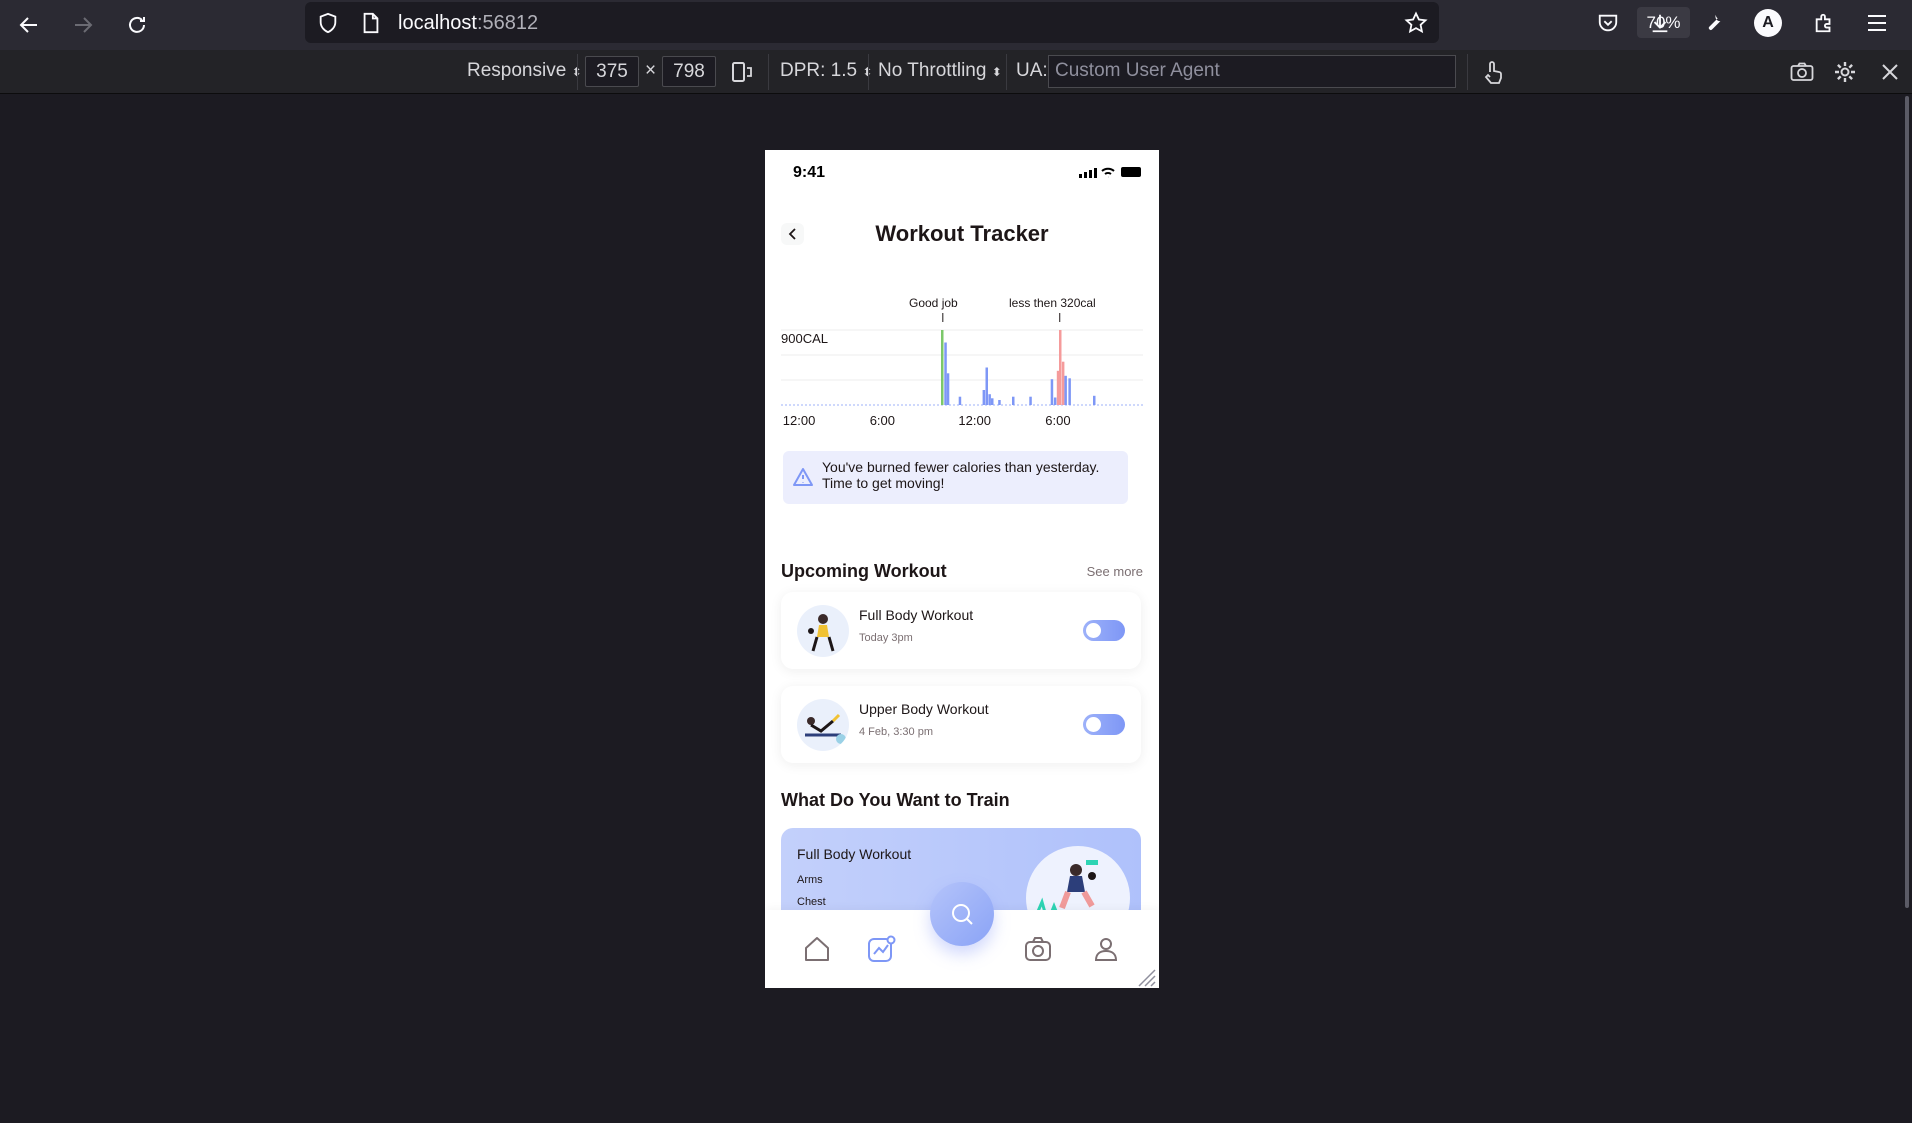  What do you see at coordinates (328, 23) in the screenshot?
I see `shield-icon` at bounding box center [328, 23].